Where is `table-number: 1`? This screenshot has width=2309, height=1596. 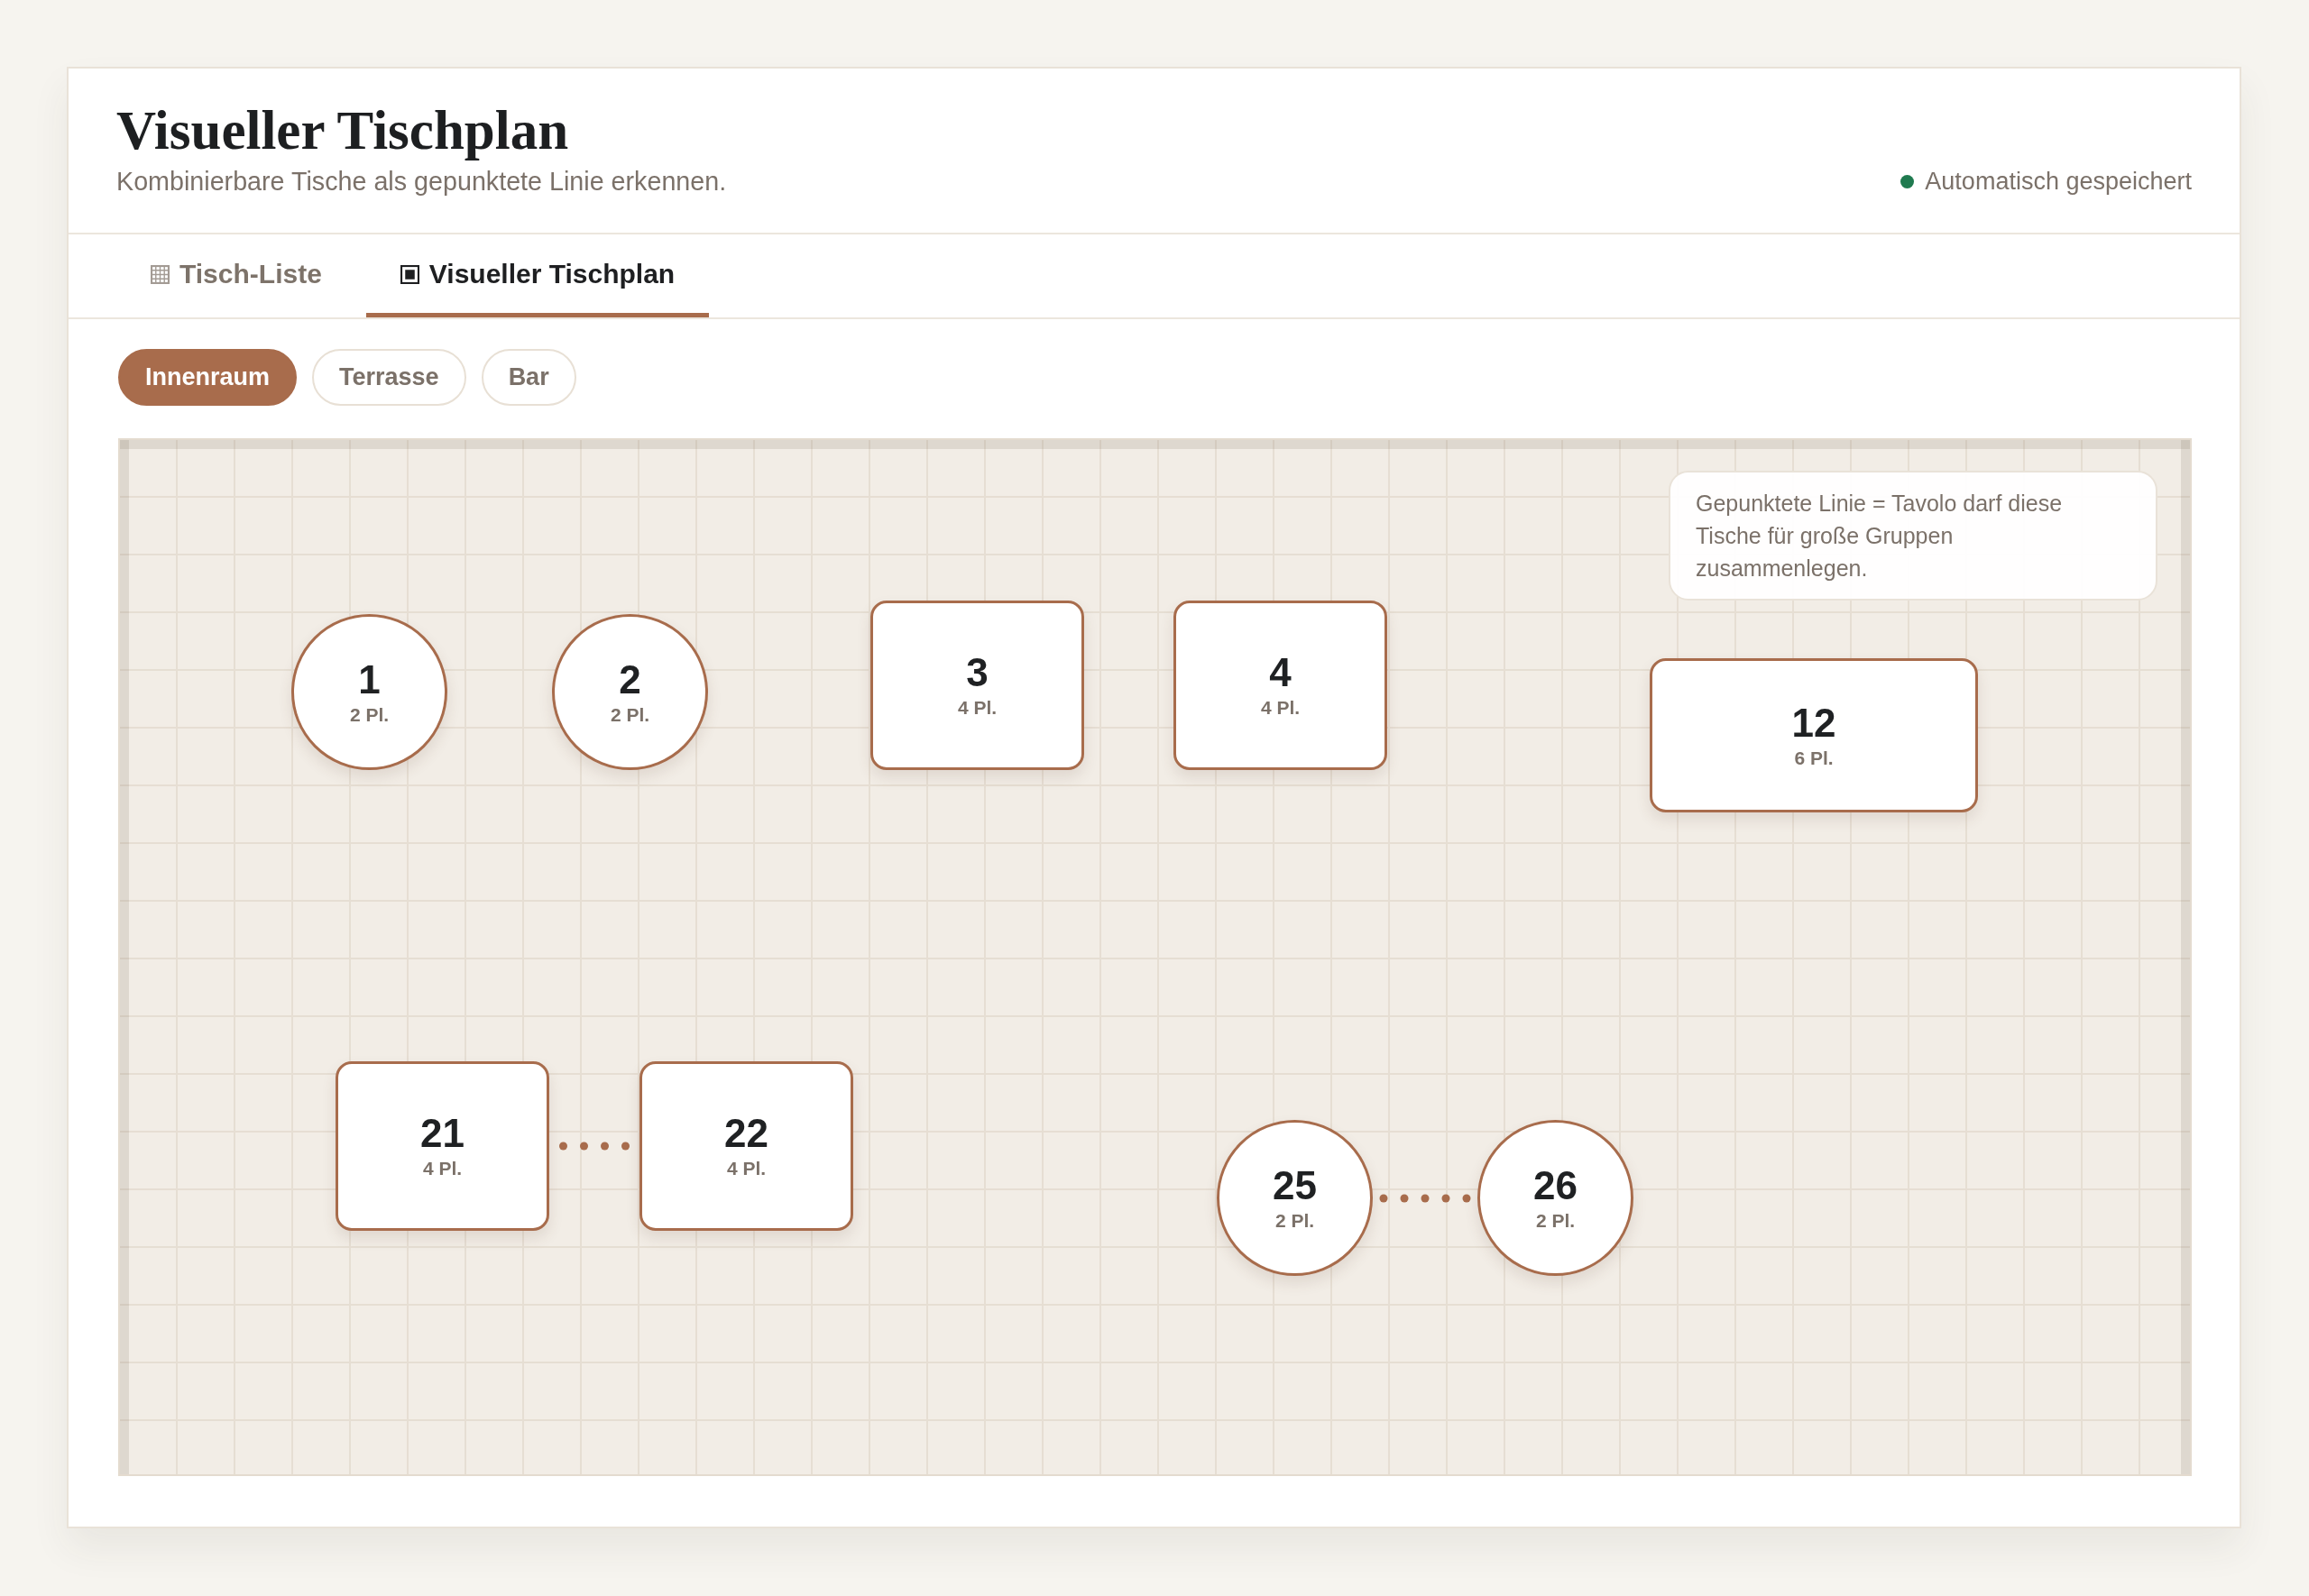
table-number: 1 is located at coordinates (370, 679).